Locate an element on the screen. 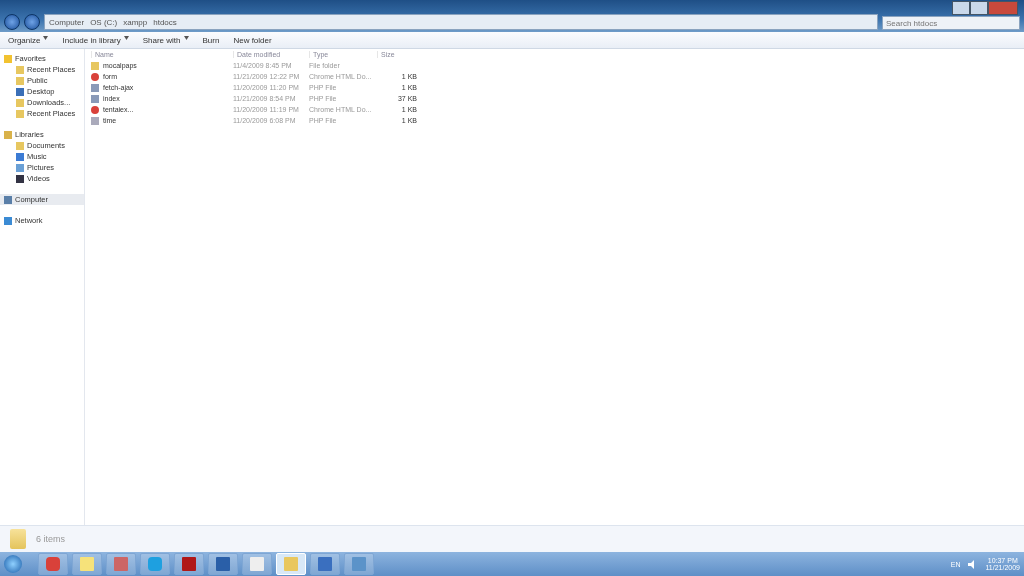 The height and width of the screenshot is (576, 1024). toolbar-button: New folder is located at coordinates (252, 40).